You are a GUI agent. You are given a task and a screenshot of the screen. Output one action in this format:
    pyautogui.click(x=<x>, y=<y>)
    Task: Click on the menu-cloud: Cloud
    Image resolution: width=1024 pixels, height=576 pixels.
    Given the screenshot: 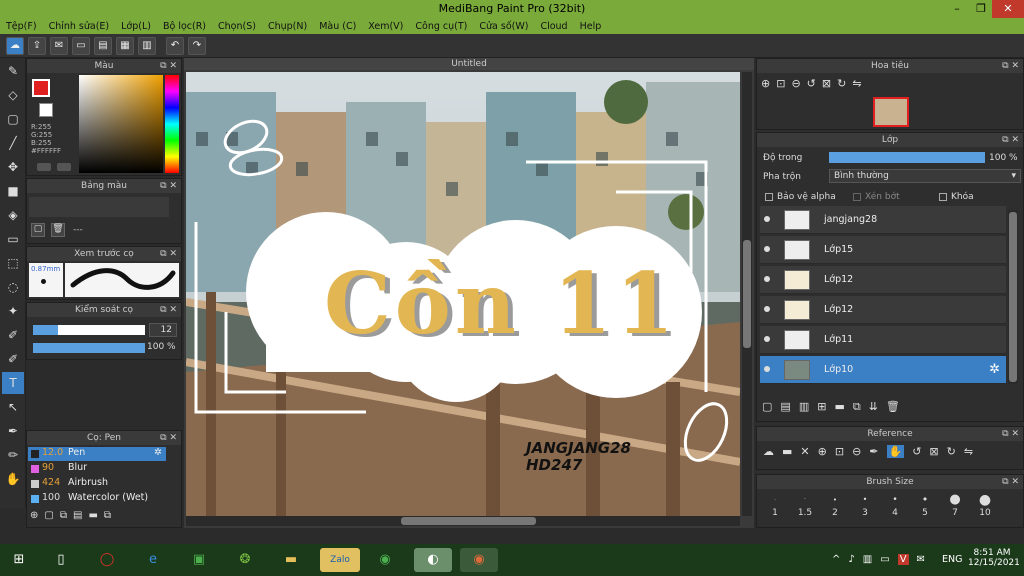 What is the action you would take?
    pyautogui.click(x=553, y=26)
    